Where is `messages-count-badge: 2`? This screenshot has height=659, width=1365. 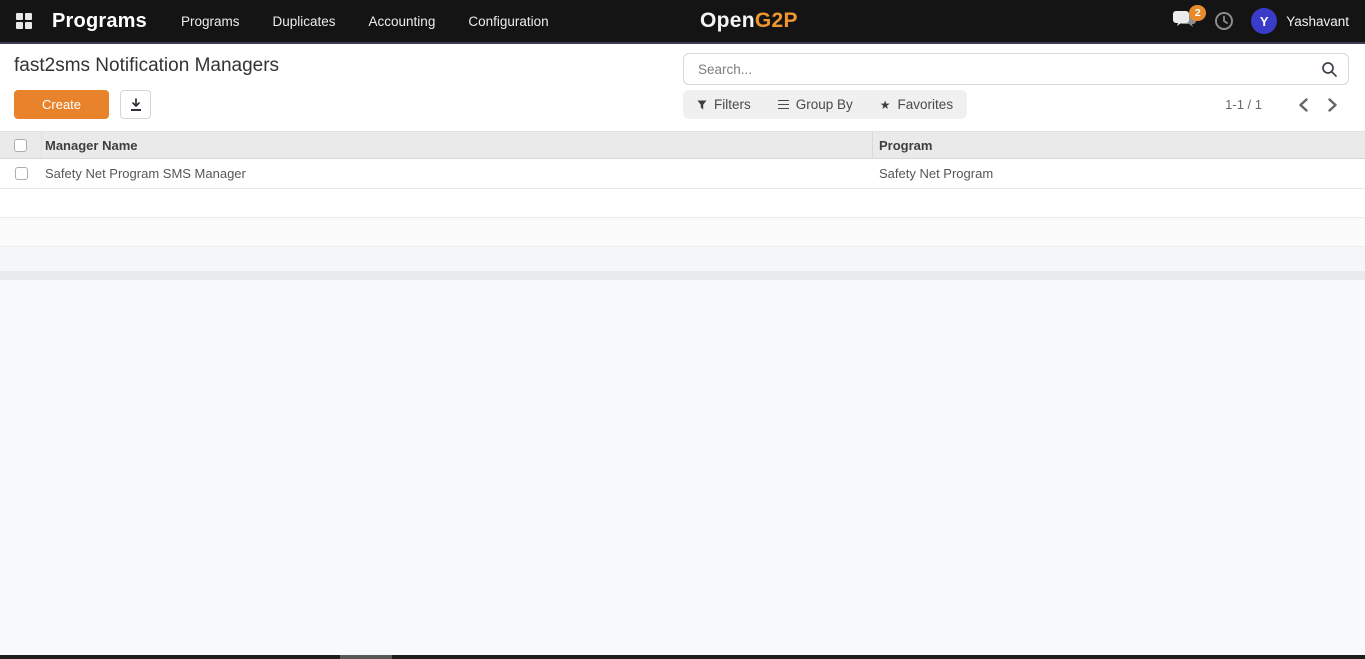 messages-count-badge: 2 is located at coordinates (1198, 13).